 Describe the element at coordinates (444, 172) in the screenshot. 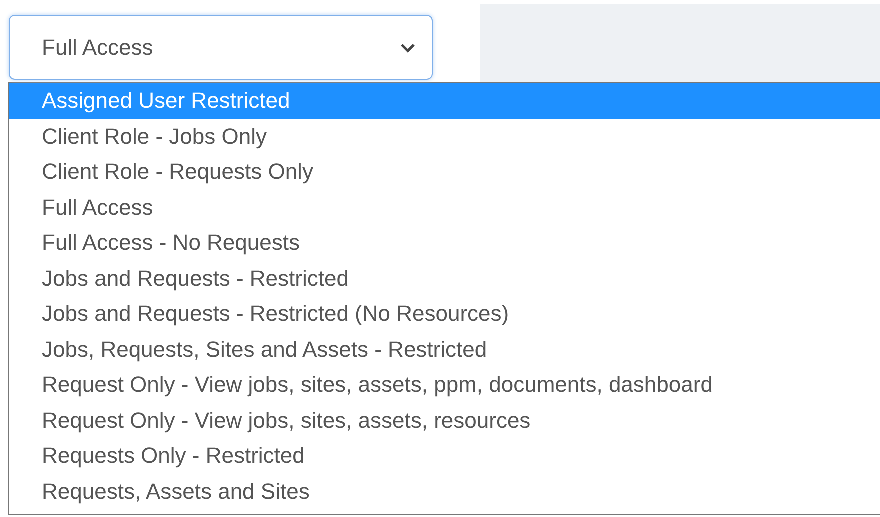

I see `dropdown-option: Client Role - Requests Only` at that location.